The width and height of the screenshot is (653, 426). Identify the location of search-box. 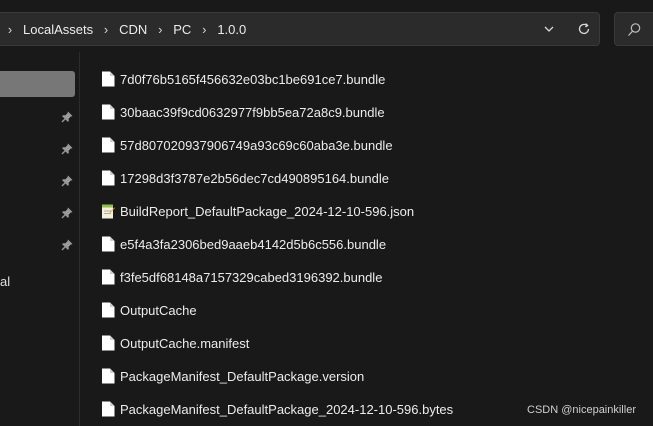
(633, 29).